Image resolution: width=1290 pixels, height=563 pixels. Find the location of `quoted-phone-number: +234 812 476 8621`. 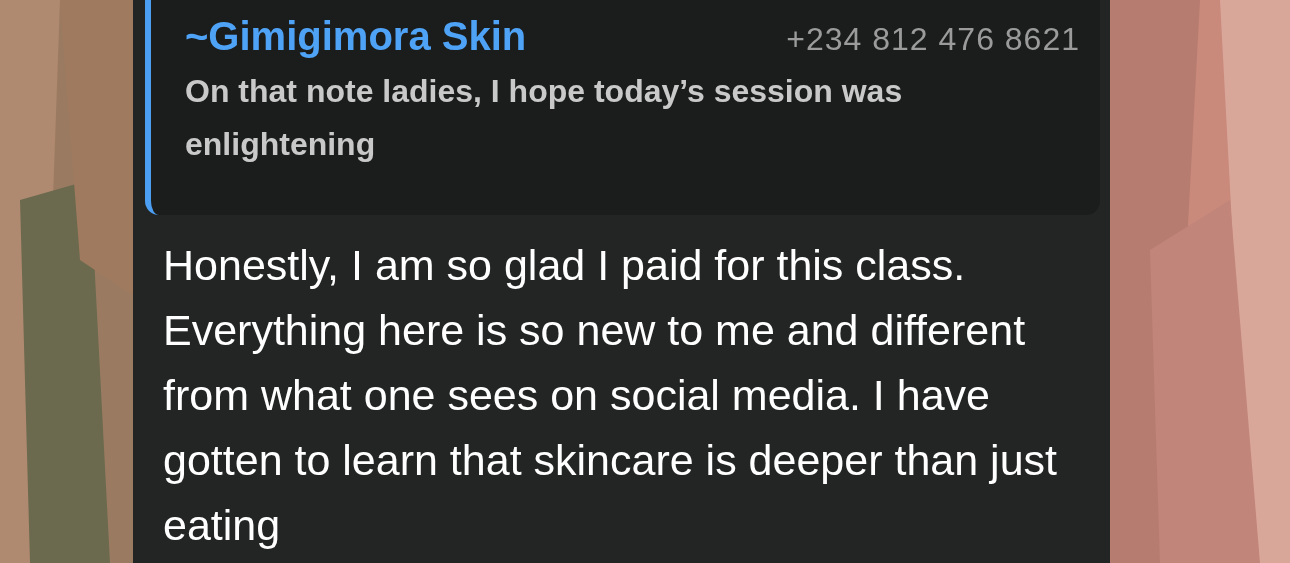

quoted-phone-number: +234 812 476 8621 is located at coordinates (933, 39).